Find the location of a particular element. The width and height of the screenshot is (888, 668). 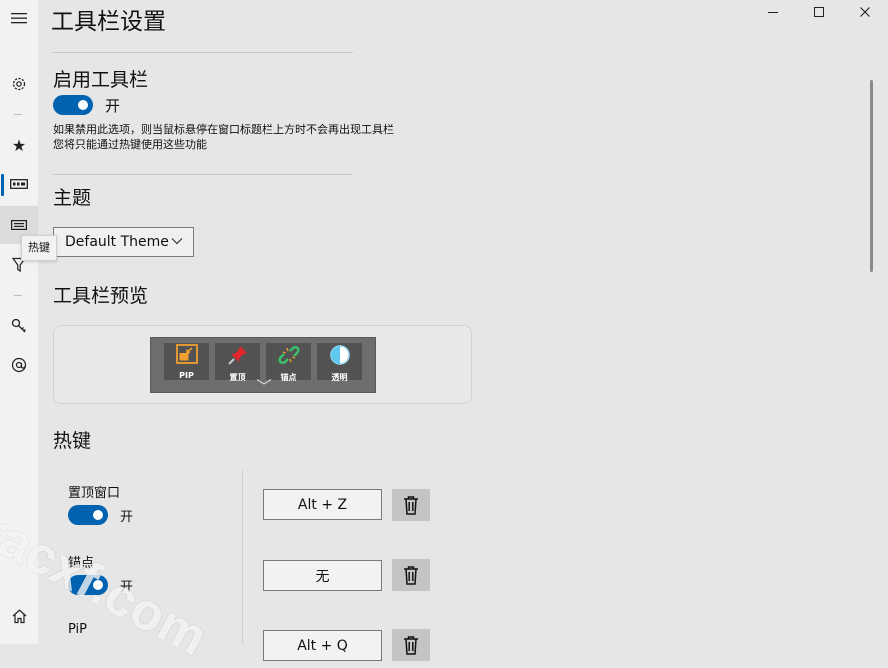

enable-toolbar-toggle is located at coordinates (73, 105).